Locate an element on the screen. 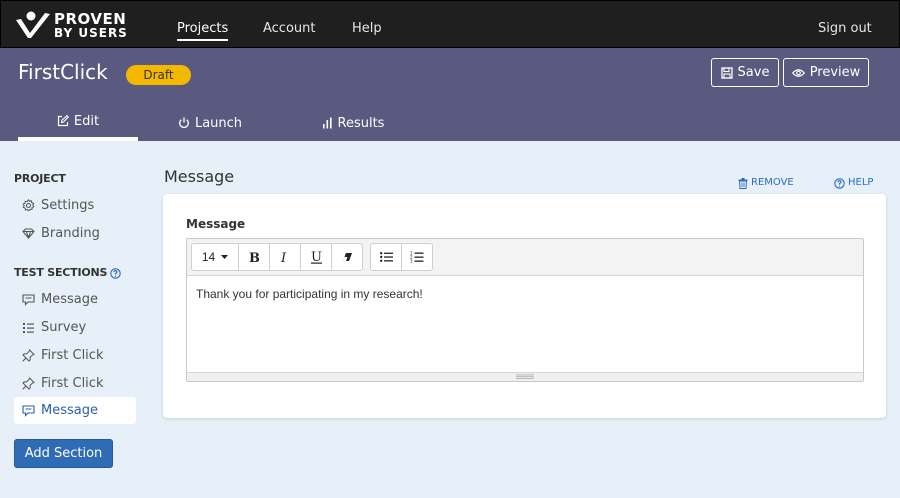  sidebar-item-first-click-2: First Click is located at coordinates (75, 383).